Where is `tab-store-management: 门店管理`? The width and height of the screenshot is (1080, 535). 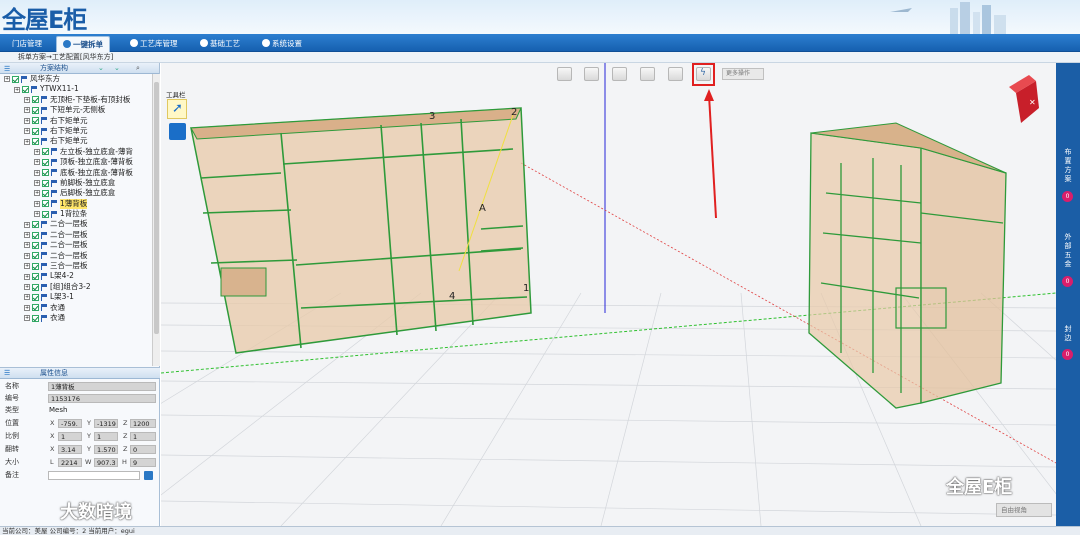
tab-store-management: 门店管理 is located at coordinates (27, 44).